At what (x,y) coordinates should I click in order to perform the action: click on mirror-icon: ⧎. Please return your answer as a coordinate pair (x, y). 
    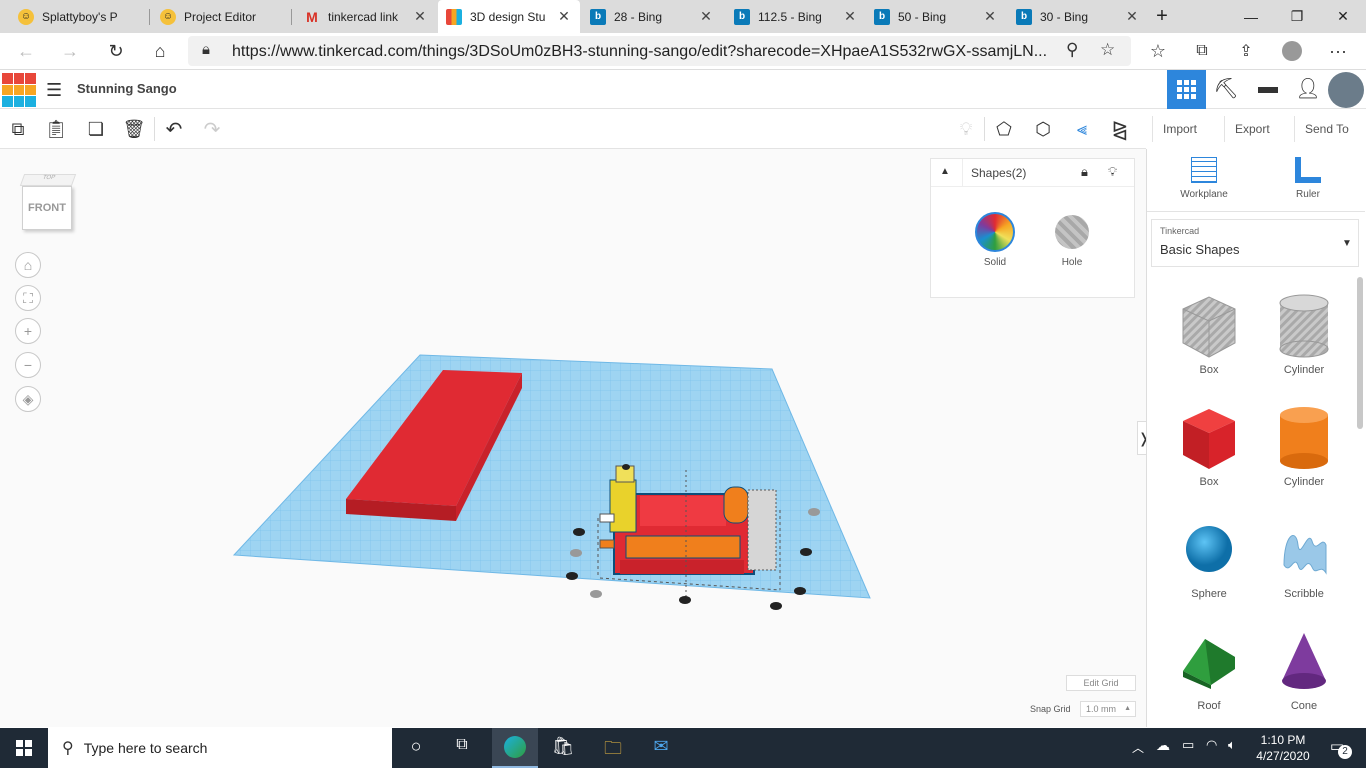
    Looking at the image, I should click on (1120, 129).